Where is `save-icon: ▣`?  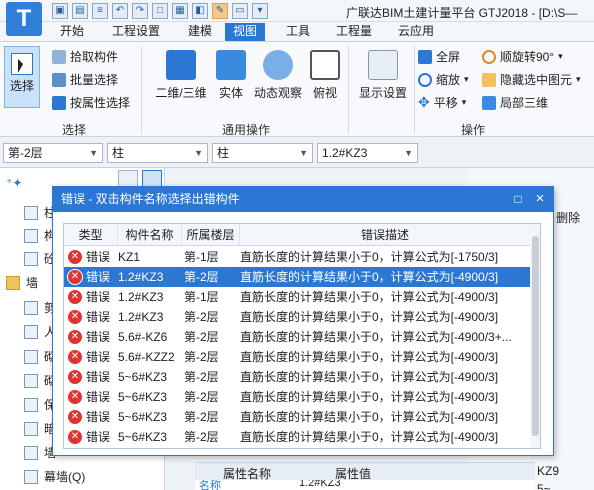
save-icon: ▣ is located at coordinates (60, 11).